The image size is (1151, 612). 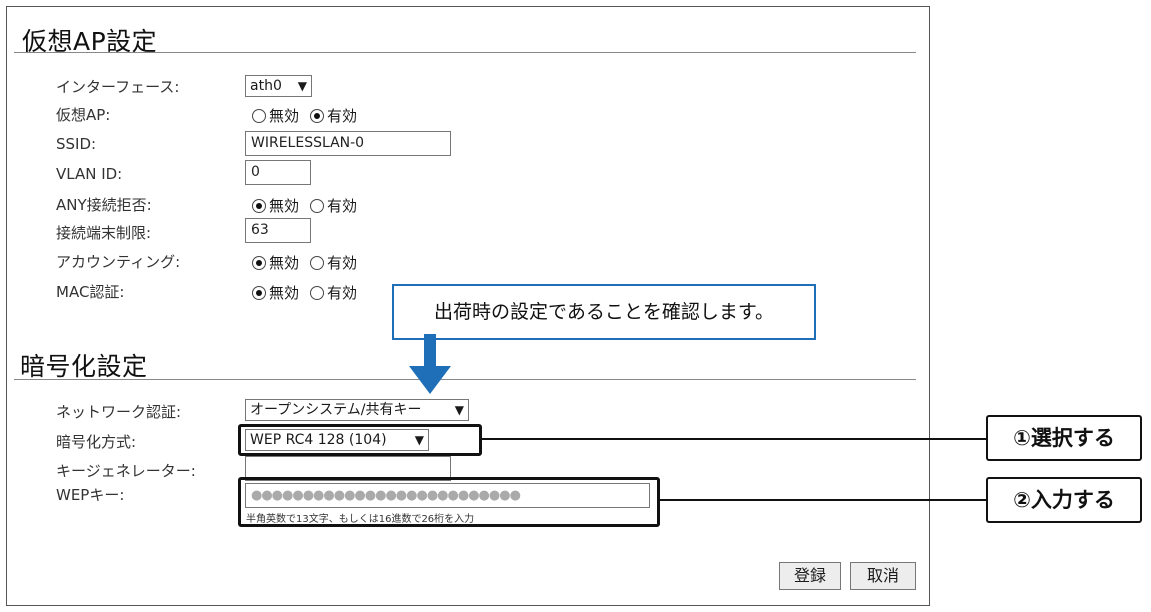 What do you see at coordinates (430, 351) in the screenshot?
I see `arrow-down-icon` at bounding box center [430, 351].